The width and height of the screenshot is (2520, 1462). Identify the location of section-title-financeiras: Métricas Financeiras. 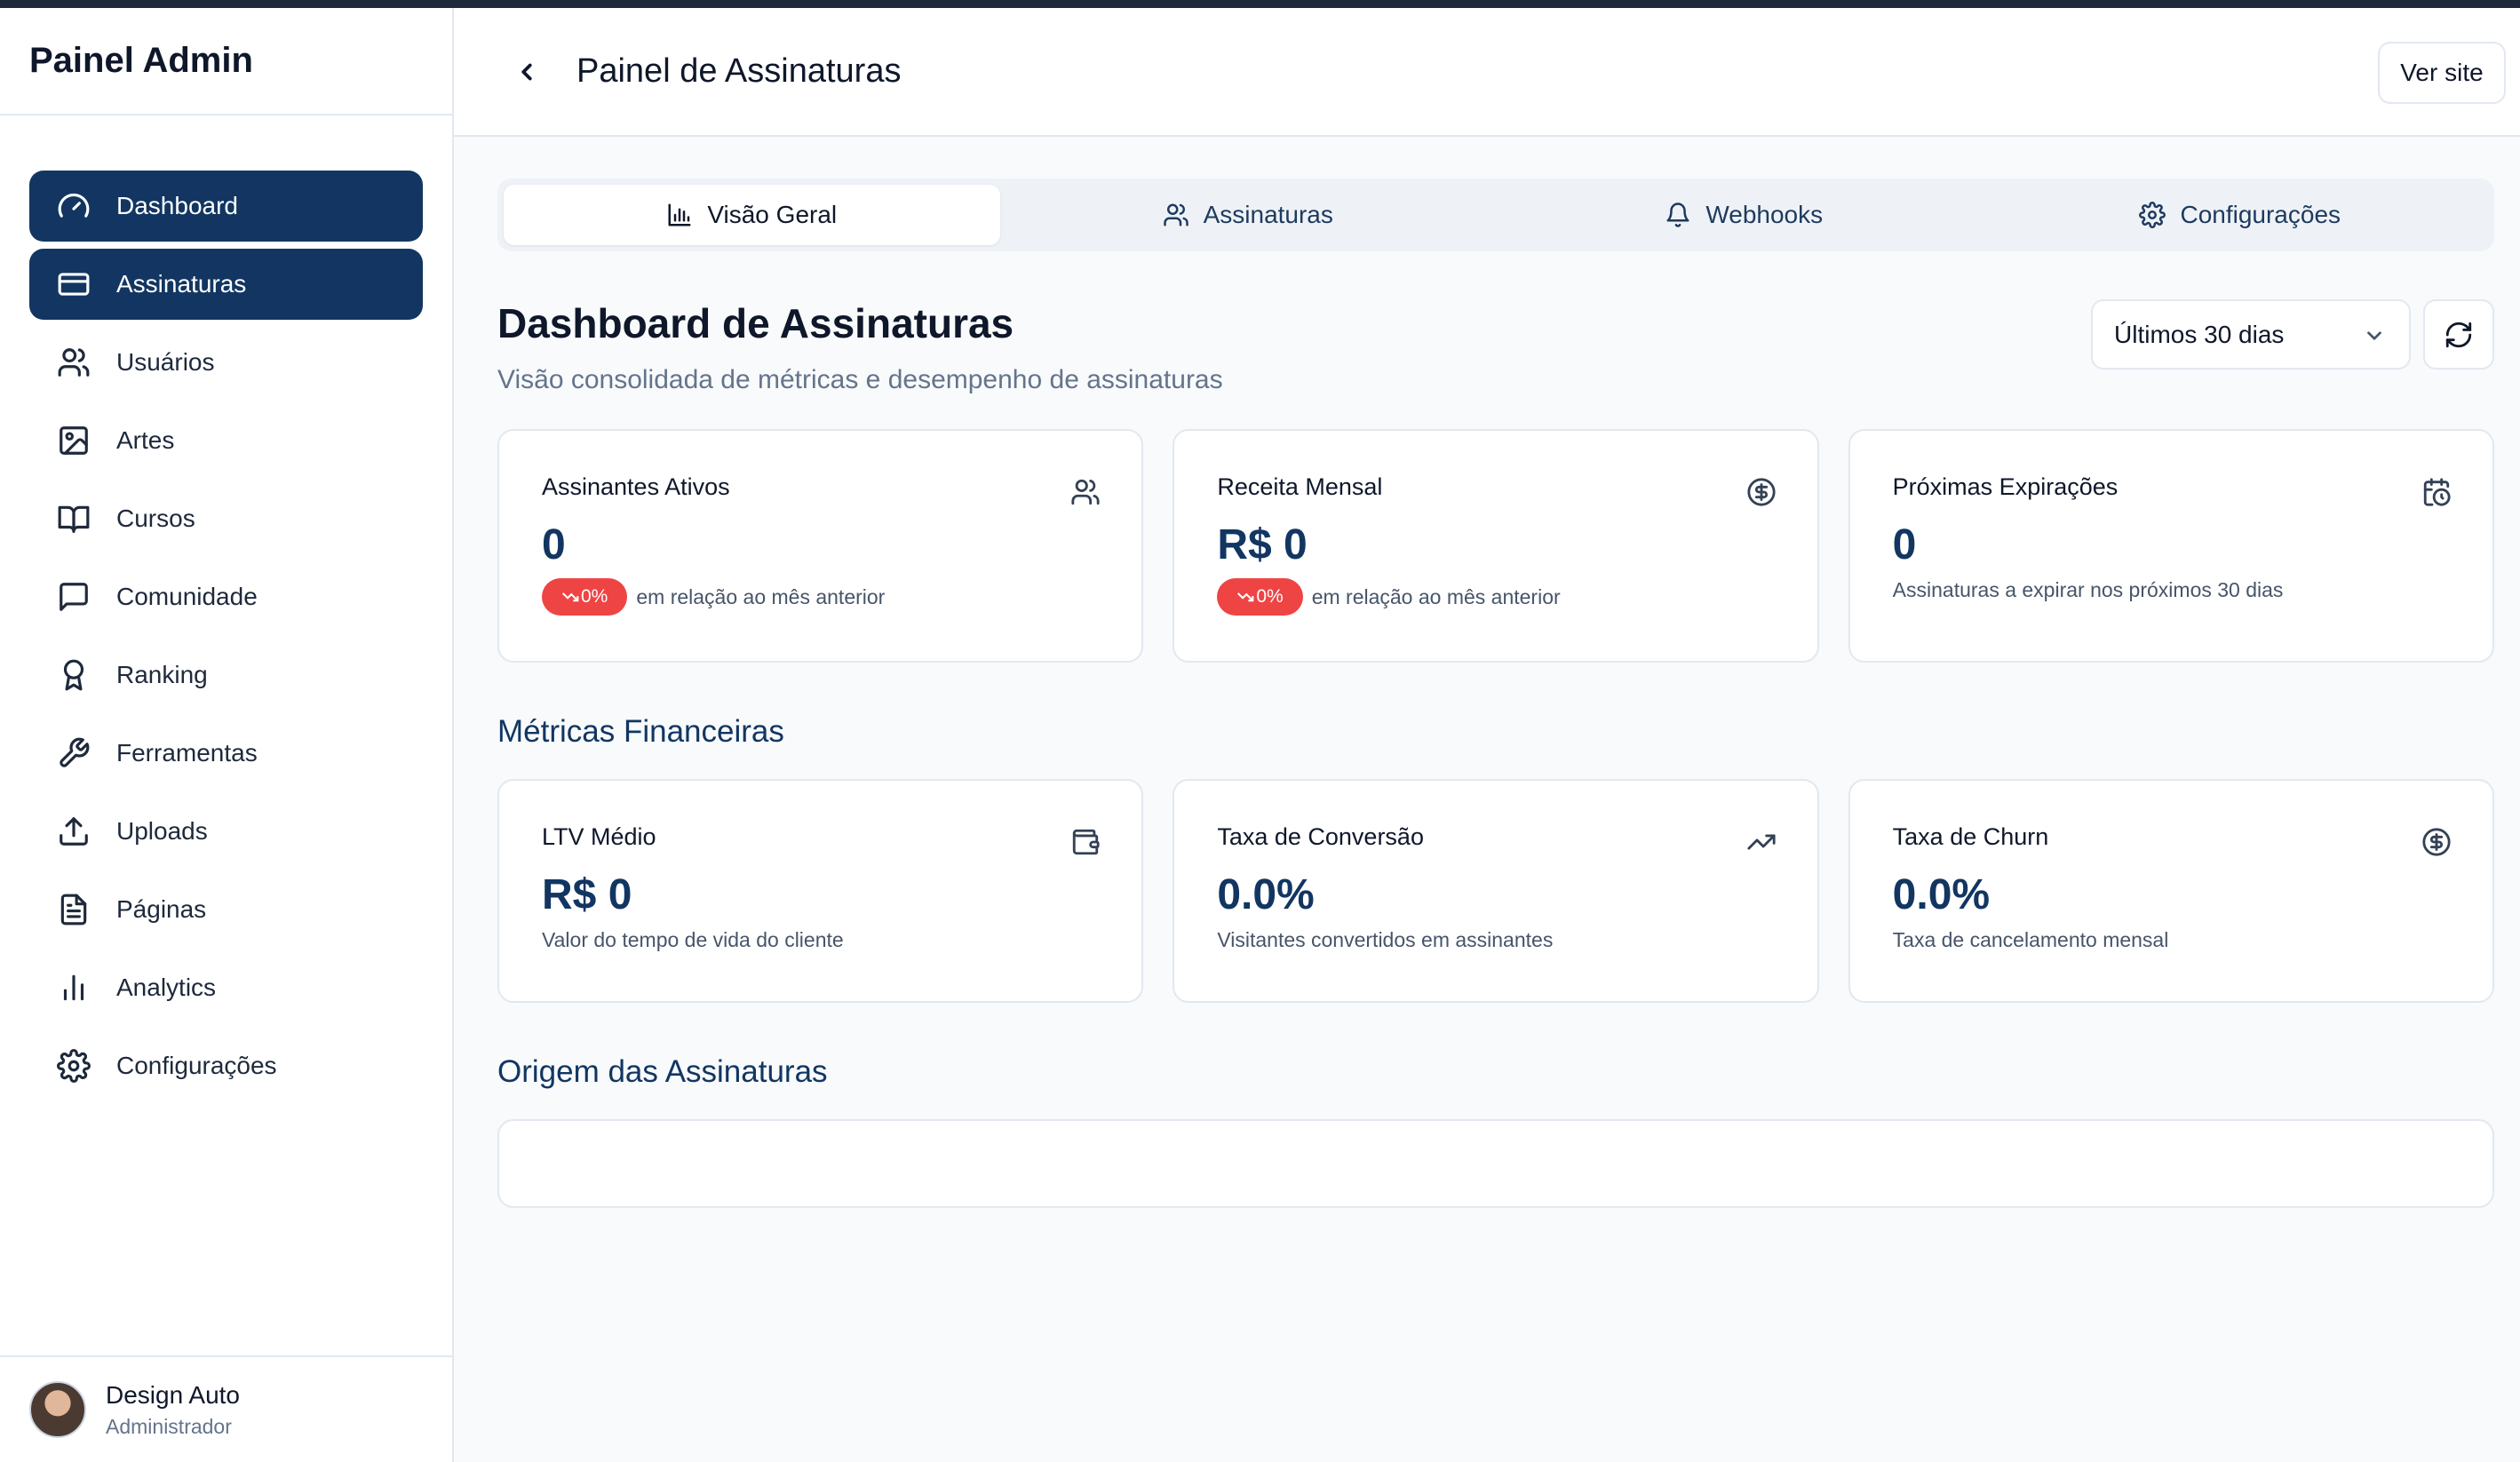
(640, 731).